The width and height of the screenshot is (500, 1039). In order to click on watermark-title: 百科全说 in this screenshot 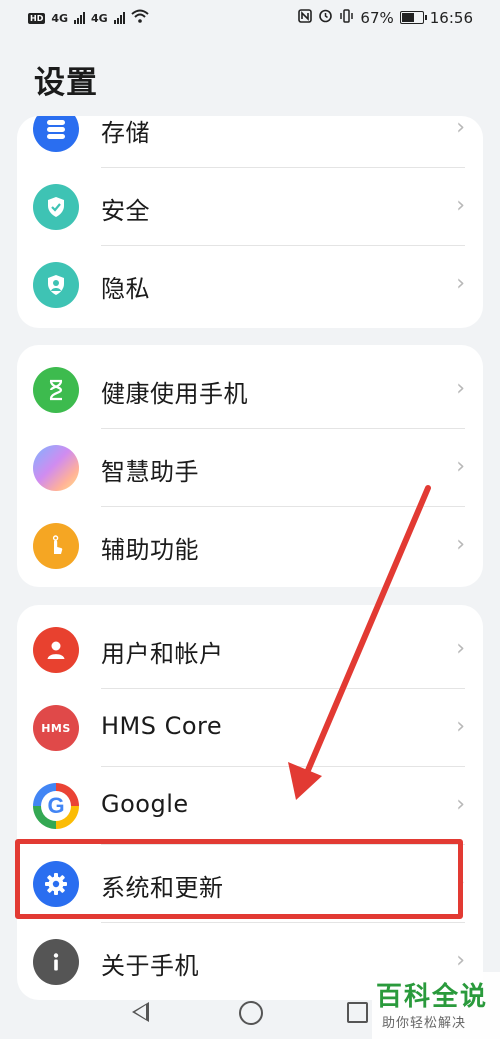, I will do `click(432, 997)`.